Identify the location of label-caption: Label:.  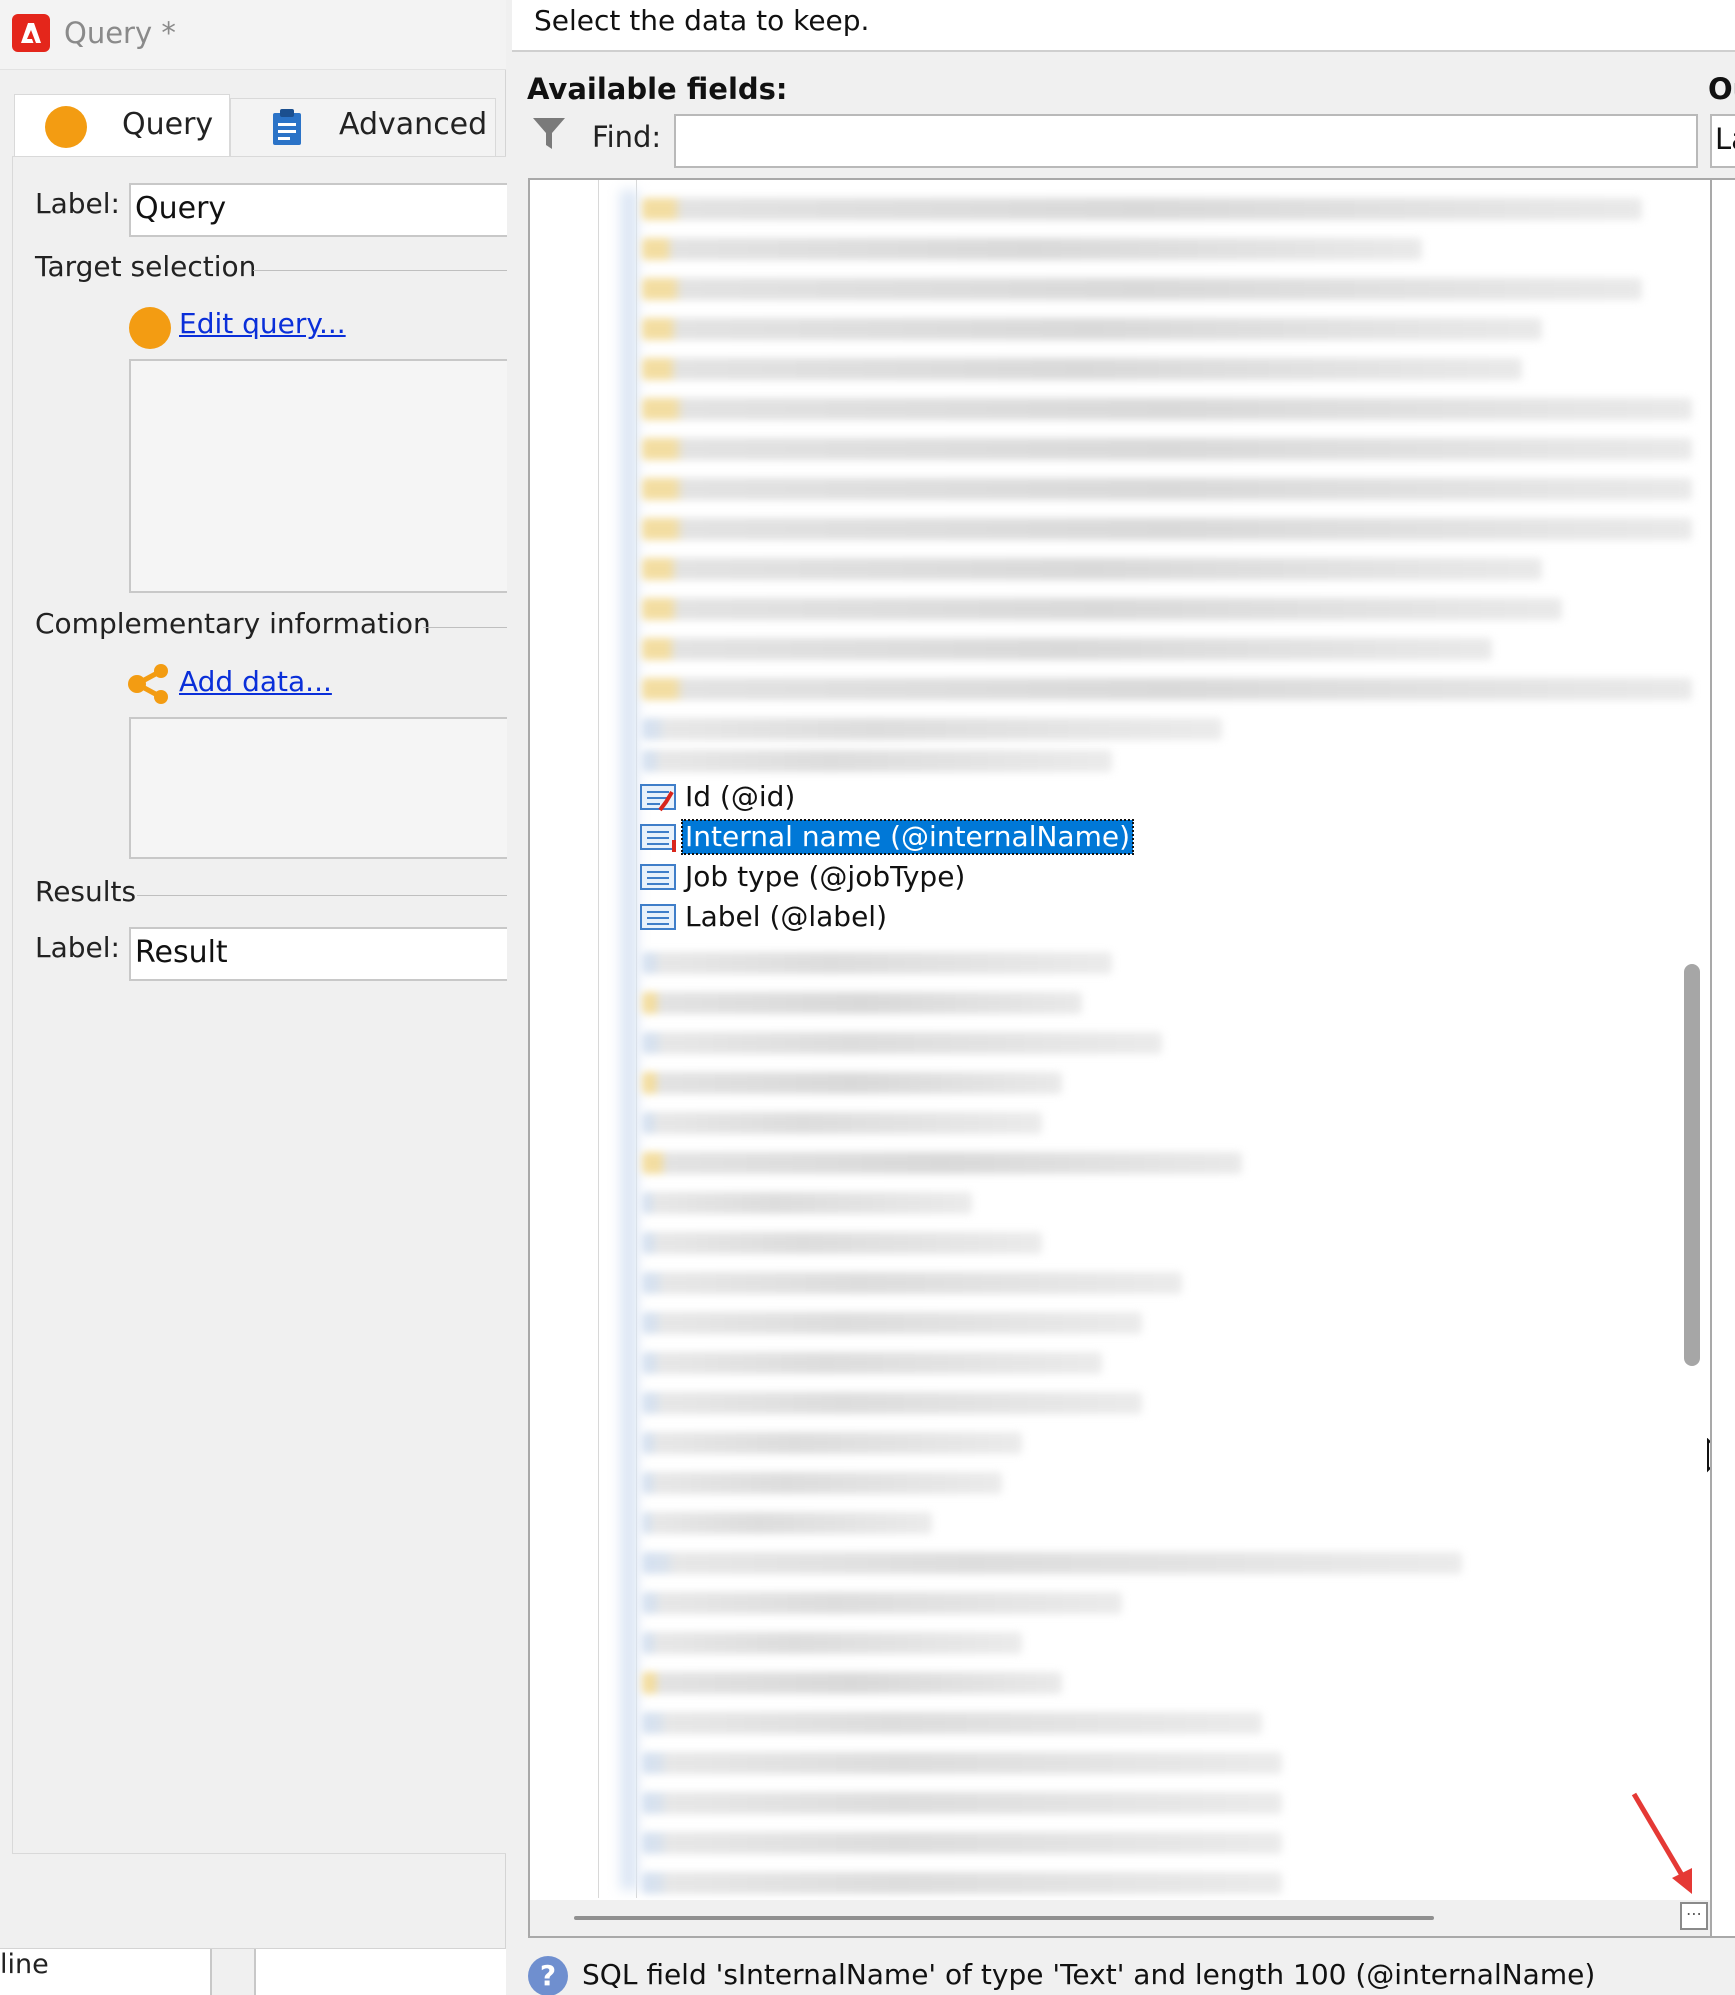
(77, 203).